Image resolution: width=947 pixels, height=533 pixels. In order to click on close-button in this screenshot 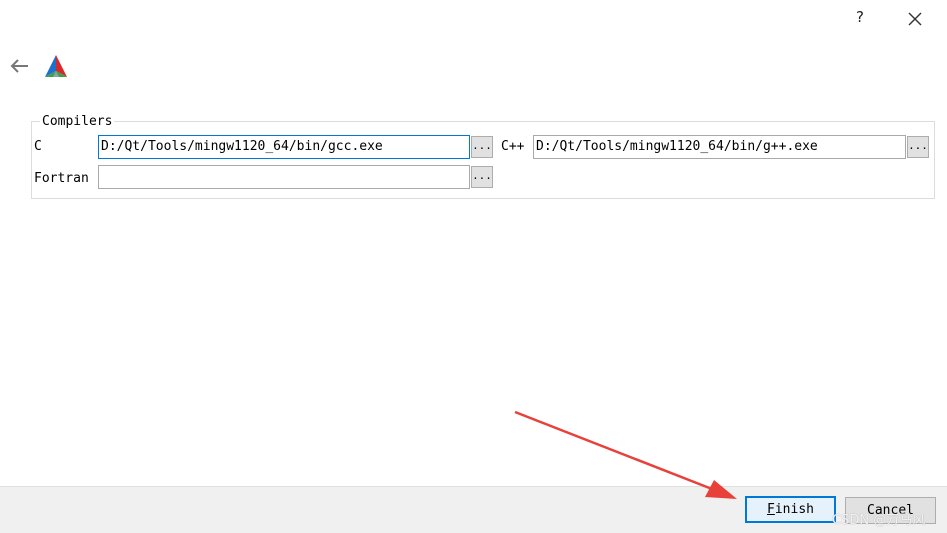, I will do `click(915, 19)`.